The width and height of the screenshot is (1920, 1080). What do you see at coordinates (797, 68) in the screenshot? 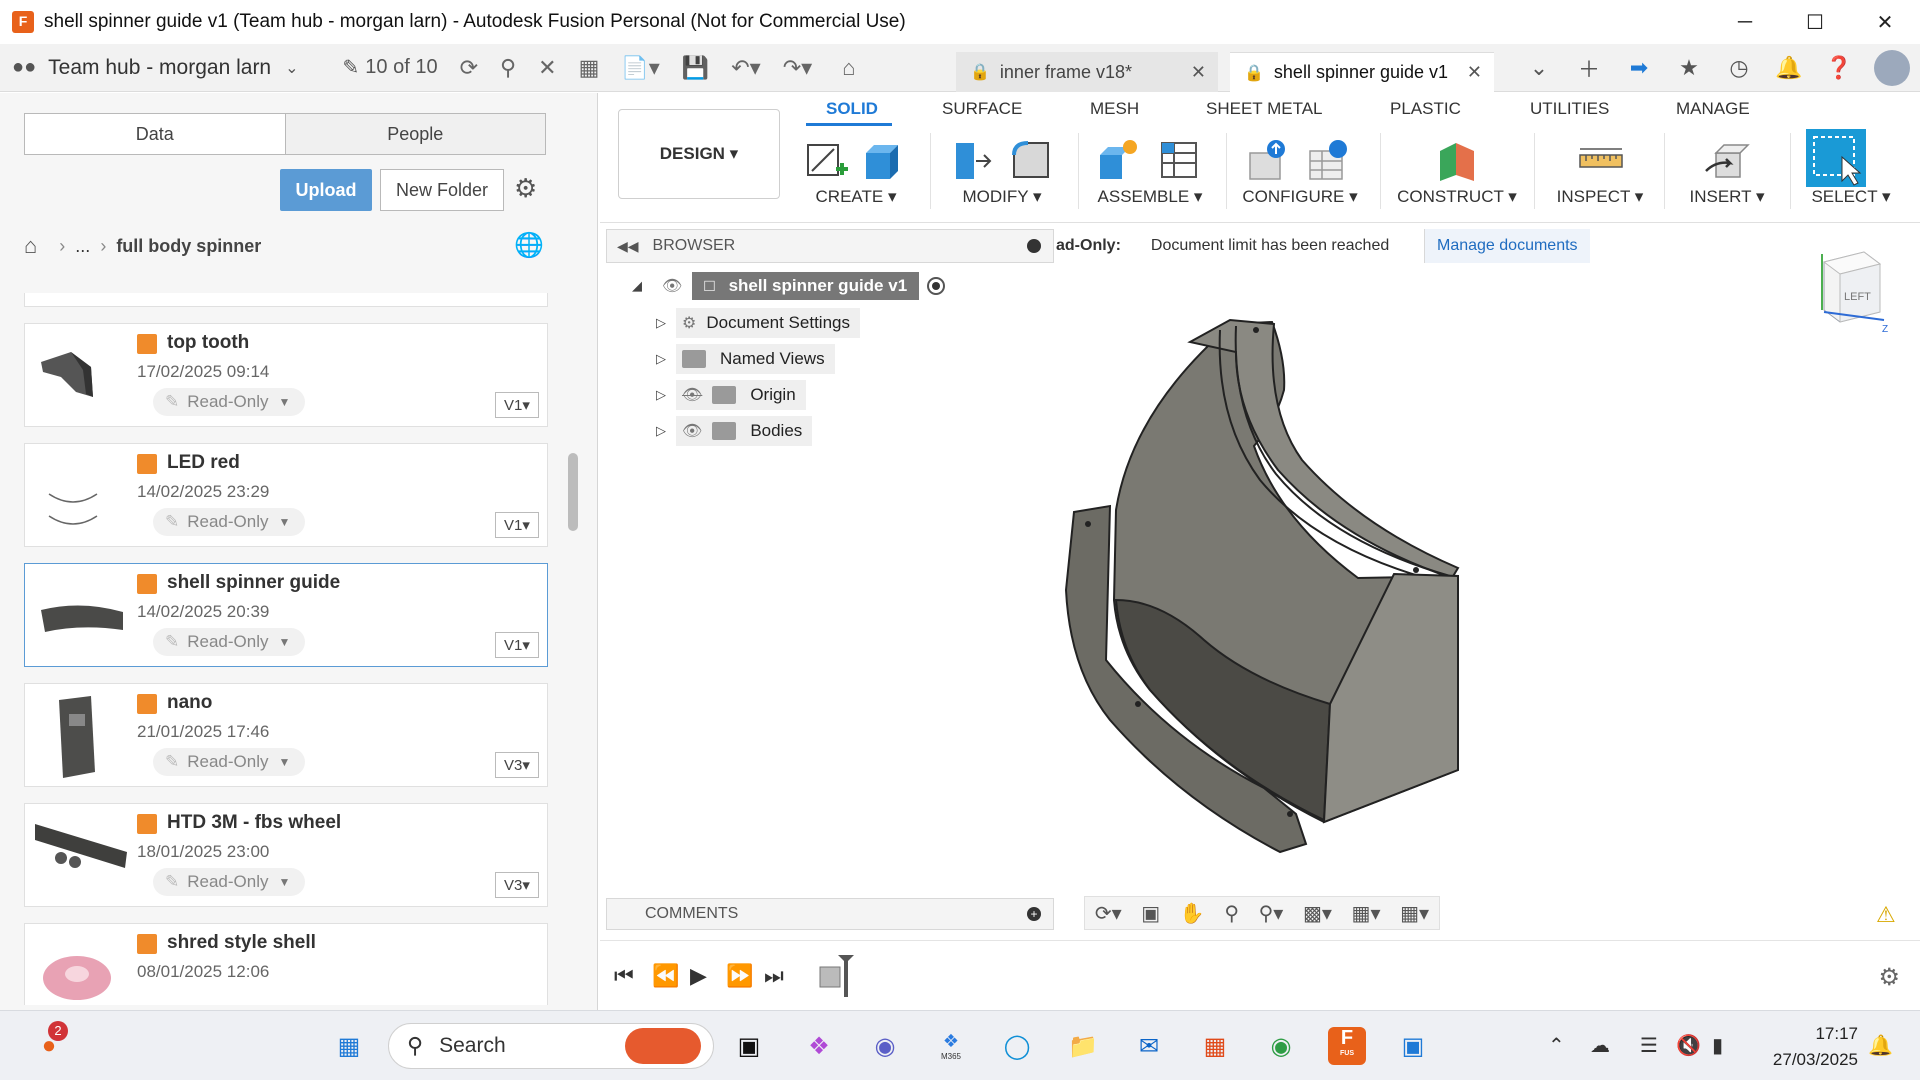
I see `redo-icon: ↷▾` at bounding box center [797, 68].